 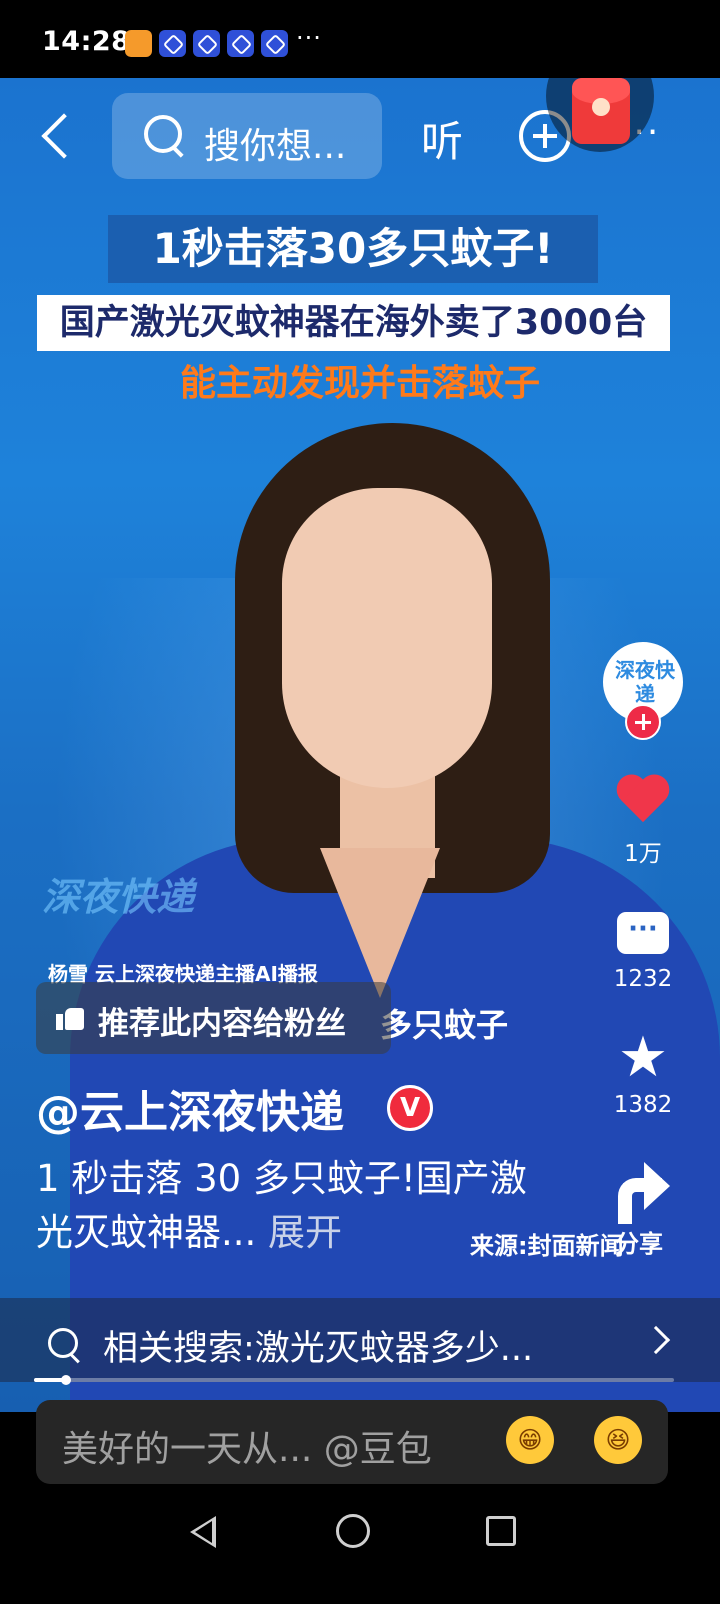 I want to click on comment-input: 美好的一天从... @豆包 😁 😆, so click(x=352, y=1442).